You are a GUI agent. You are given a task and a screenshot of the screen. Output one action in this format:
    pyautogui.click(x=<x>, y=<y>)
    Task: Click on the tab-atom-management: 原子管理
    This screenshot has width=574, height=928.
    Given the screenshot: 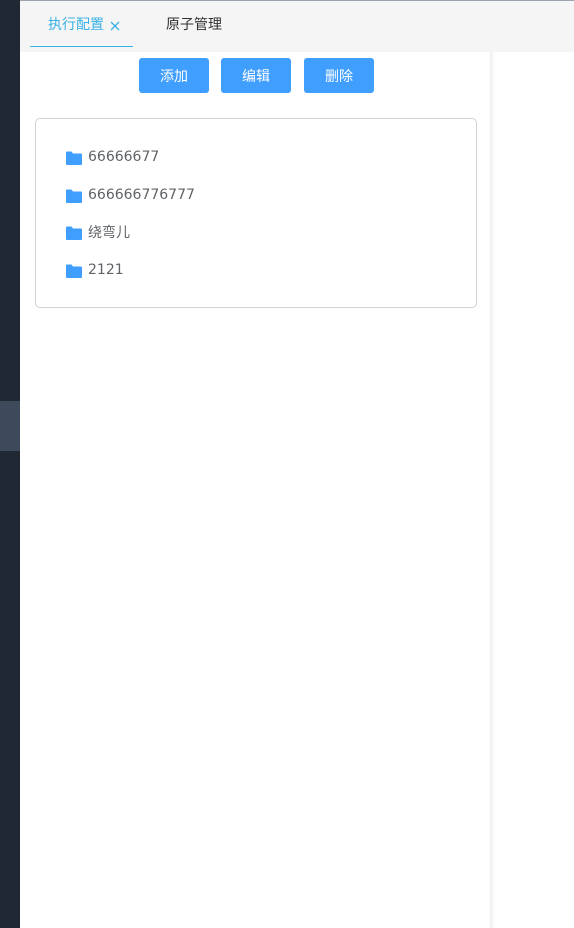 What is the action you would take?
    pyautogui.click(x=194, y=24)
    